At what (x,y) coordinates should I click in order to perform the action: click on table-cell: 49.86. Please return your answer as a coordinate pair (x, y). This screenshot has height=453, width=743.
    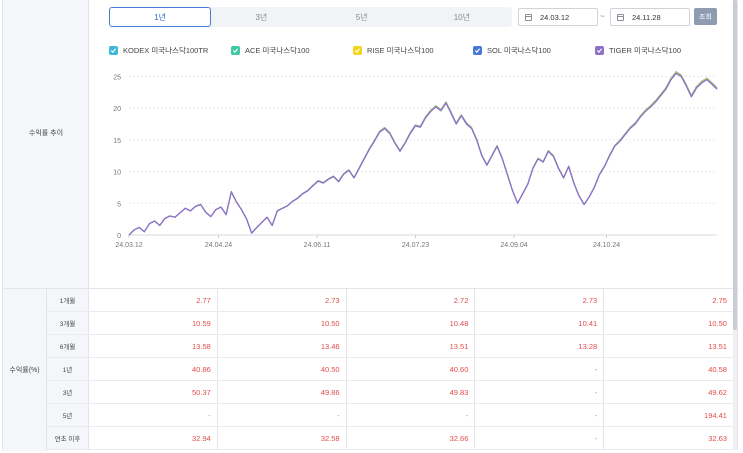
    Looking at the image, I should click on (282, 392).